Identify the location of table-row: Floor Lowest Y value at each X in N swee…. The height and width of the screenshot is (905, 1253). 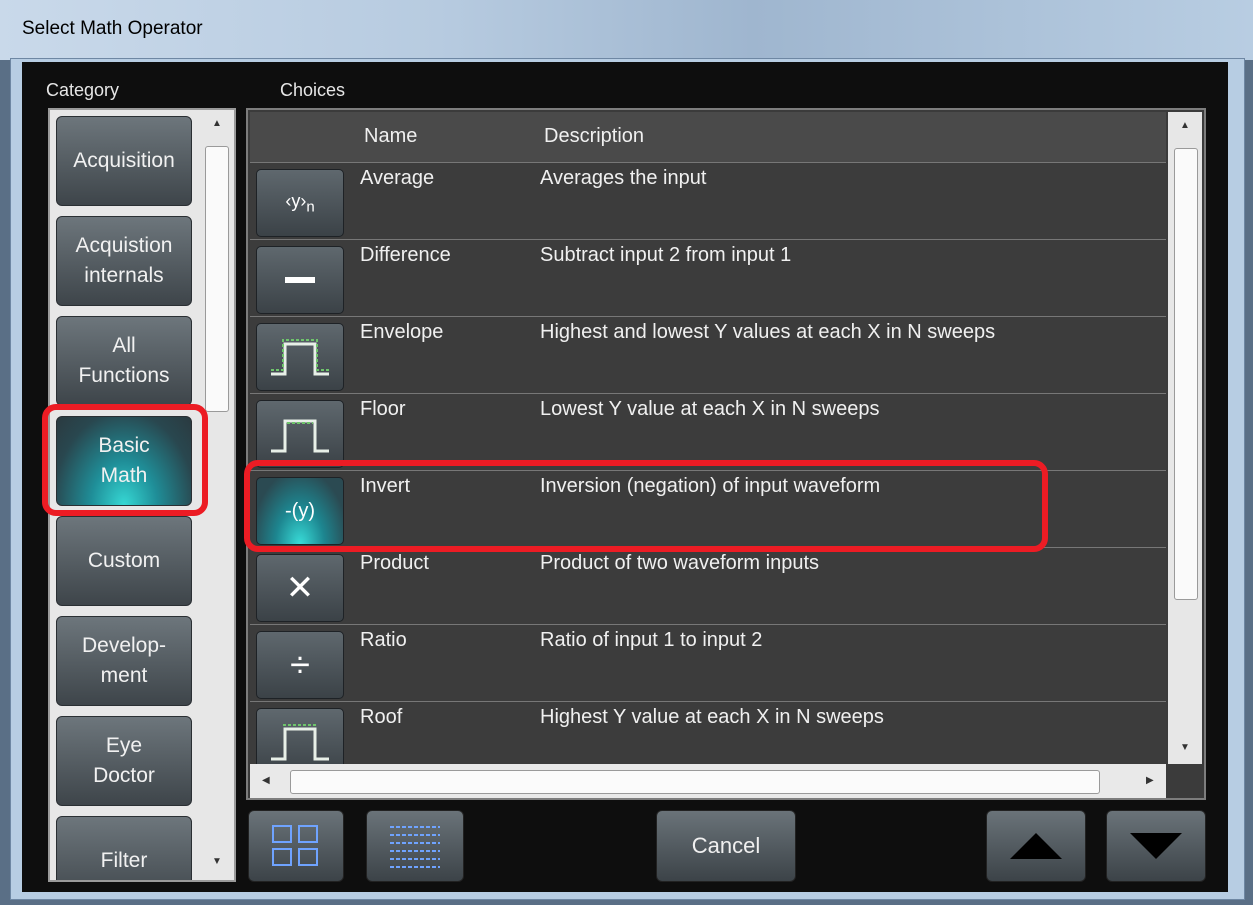
(708, 431).